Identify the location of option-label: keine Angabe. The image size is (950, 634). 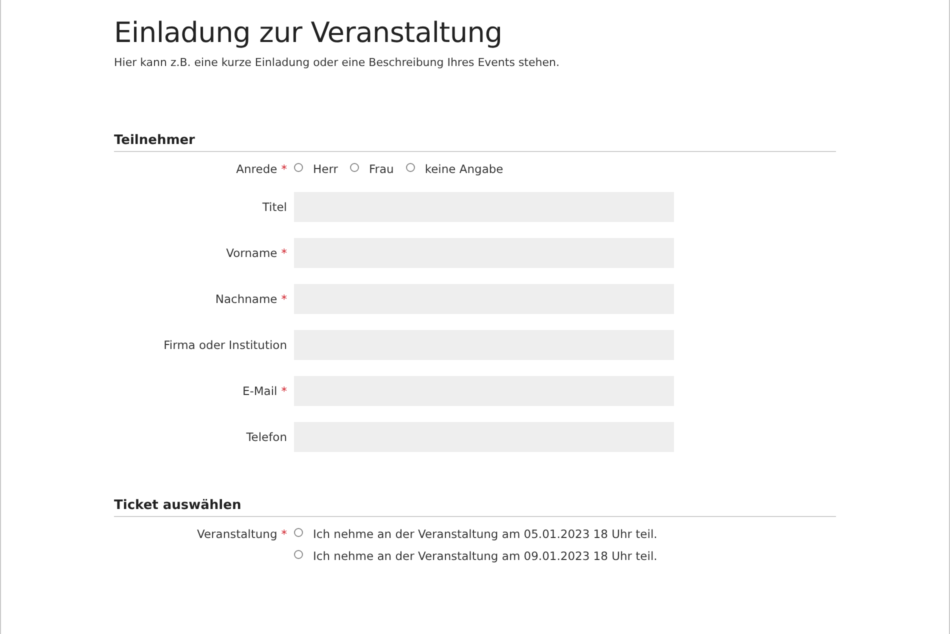
(464, 169).